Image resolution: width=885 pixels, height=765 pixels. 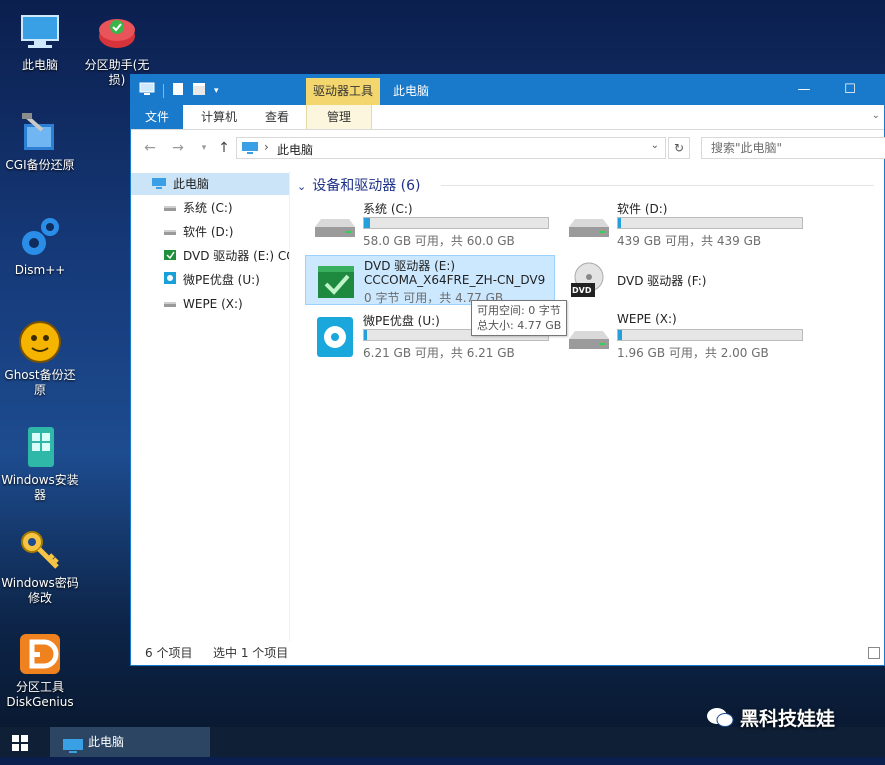 What do you see at coordinates (40, 165) in the screenshot?
I see `desktop-icon-label: CGI备份还原` at bounding box center [40, 165].